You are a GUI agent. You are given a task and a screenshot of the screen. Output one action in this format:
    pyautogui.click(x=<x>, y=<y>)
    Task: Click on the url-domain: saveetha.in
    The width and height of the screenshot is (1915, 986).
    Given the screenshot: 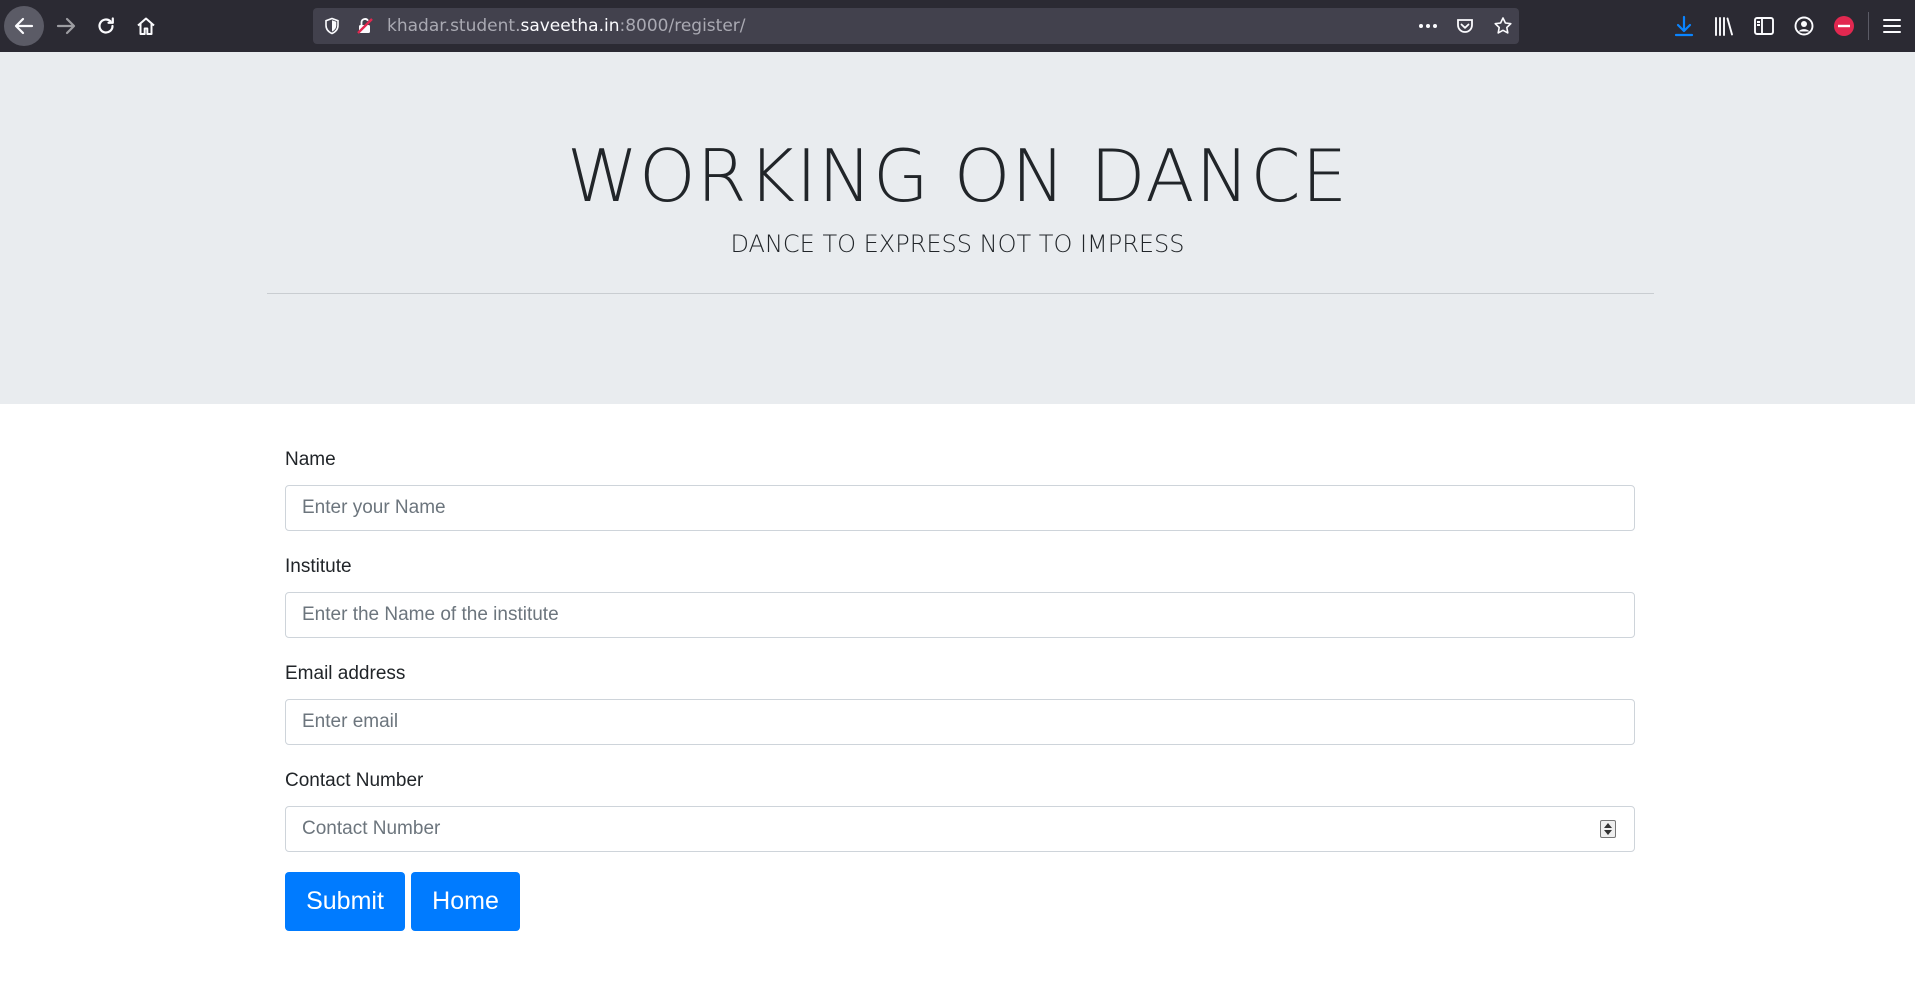 What is the action you would take?
    pyautogui.click(x=570, y=26)
    